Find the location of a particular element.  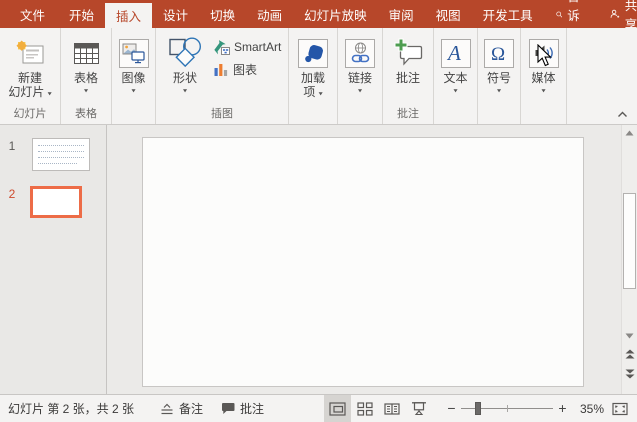

scrollbar-thumb is located at coordinates (629, 241).